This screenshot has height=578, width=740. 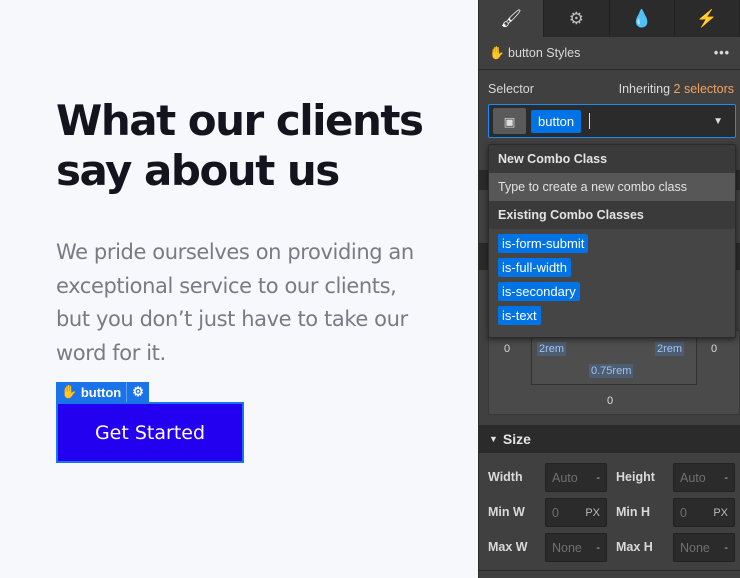 What do you see at coordinates (609, 53) in the screenshot?
I see `panel-header: ✋ button Styles •••` at bounding box center [609, 53].